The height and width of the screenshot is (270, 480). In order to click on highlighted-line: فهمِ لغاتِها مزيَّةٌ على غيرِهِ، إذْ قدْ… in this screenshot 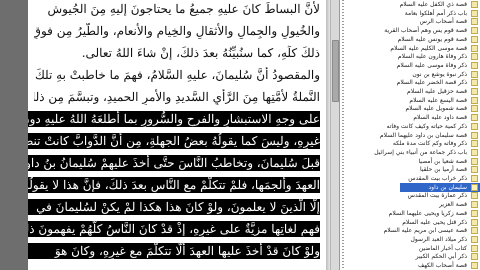, I will do `click(174, 229)`.